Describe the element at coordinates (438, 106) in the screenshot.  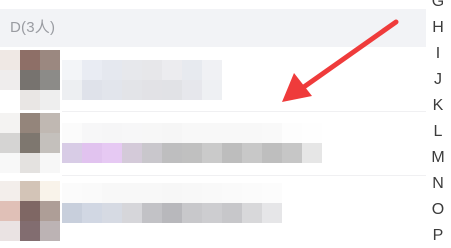
I see `index-letter-k: K` at that location.